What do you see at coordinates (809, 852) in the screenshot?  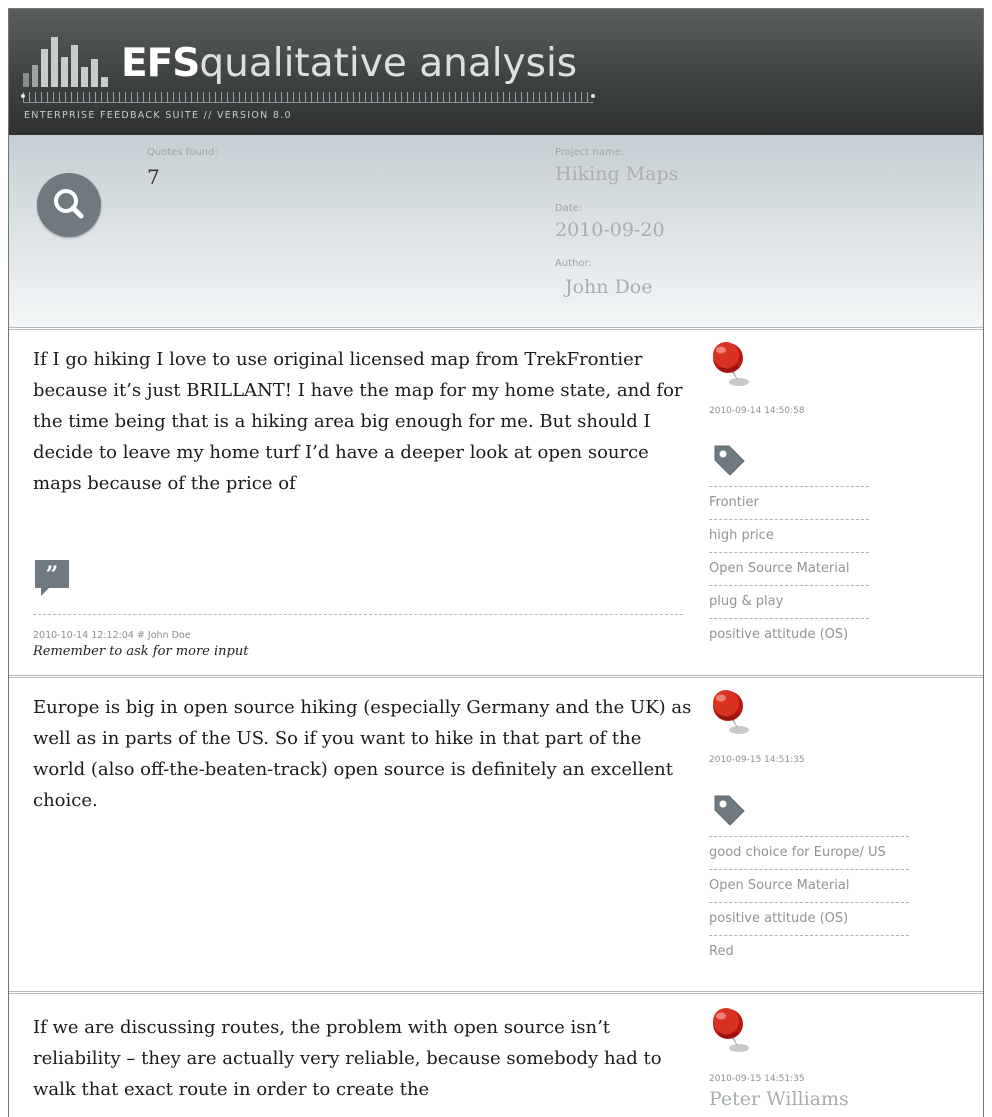 I see `tag-item: good choice for Europe/ US` at bounding box center [809, 852].